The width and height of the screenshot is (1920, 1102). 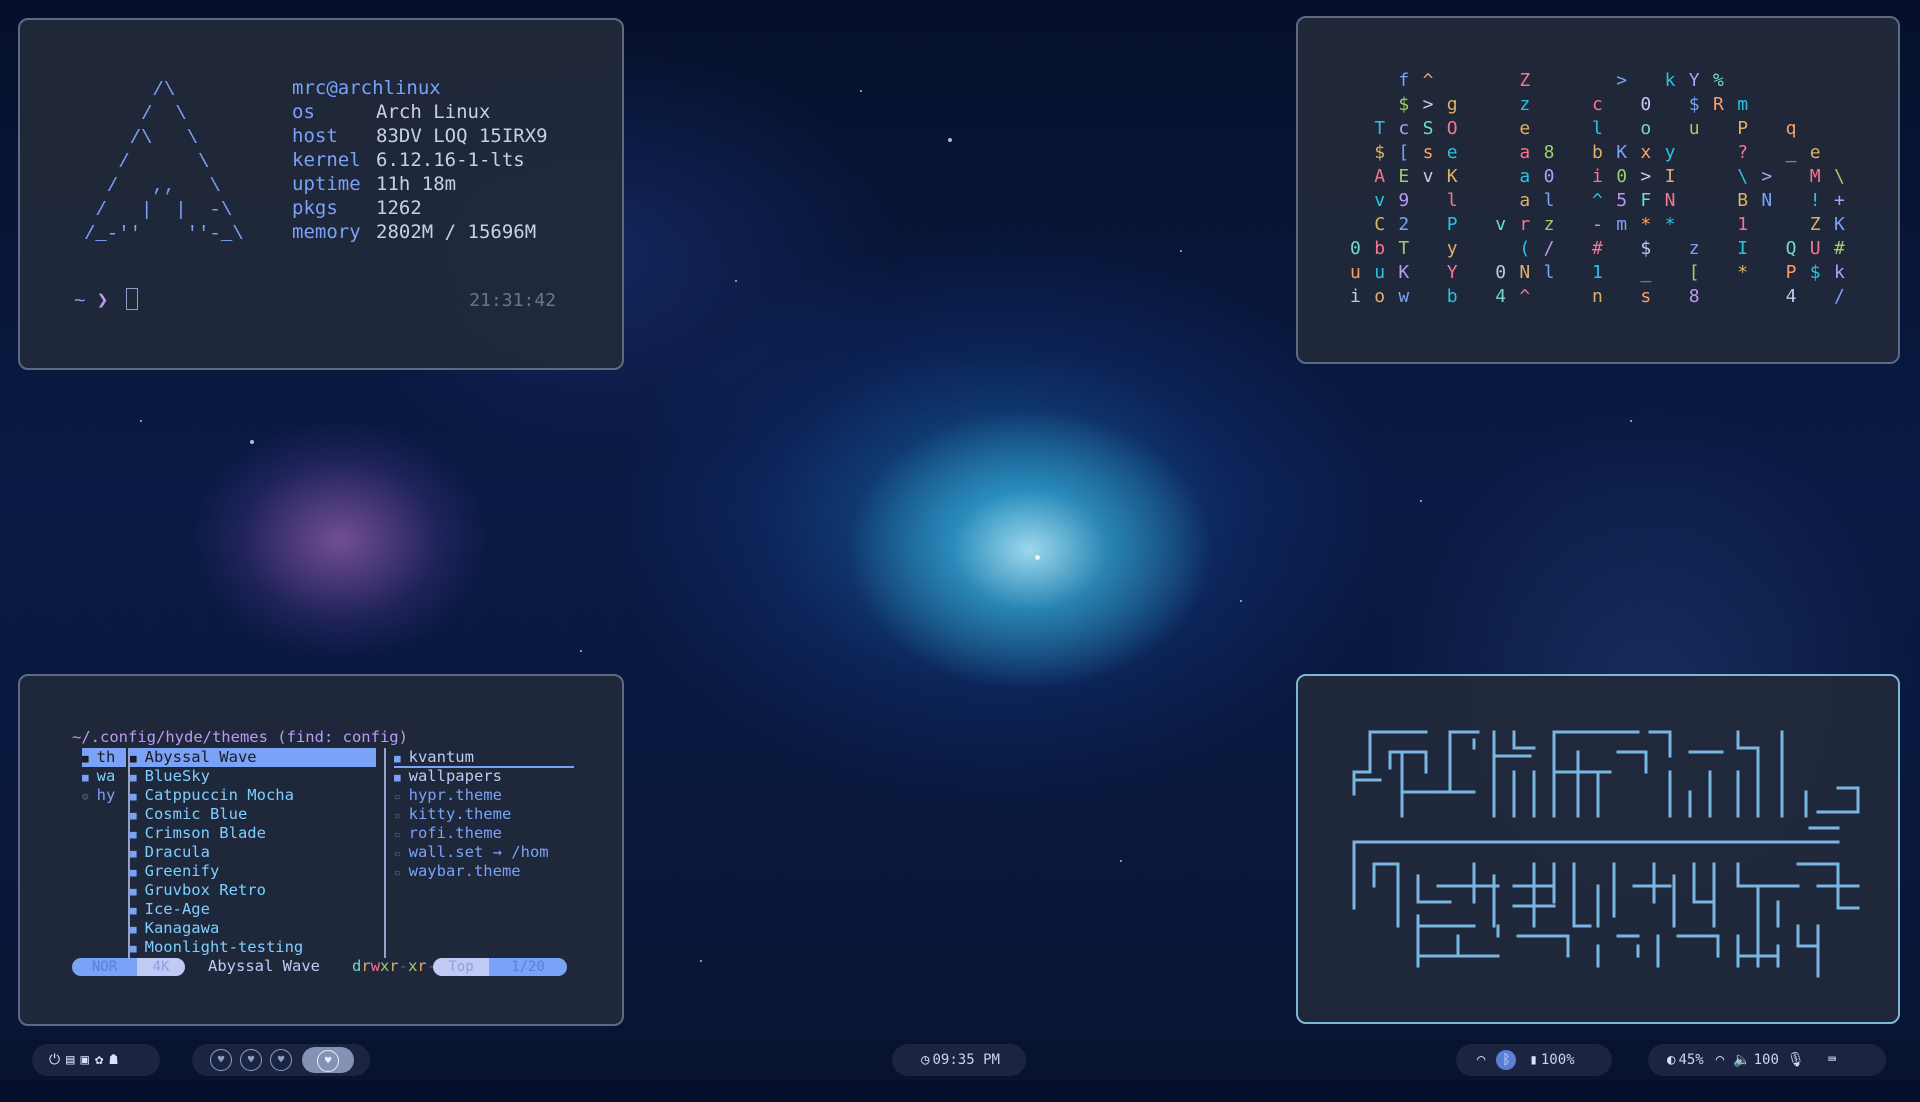 What do you see at coordinates (1694, 248) in the screenshot?
I see `matrix-glyph: z` at bounding box center [1694, 248].